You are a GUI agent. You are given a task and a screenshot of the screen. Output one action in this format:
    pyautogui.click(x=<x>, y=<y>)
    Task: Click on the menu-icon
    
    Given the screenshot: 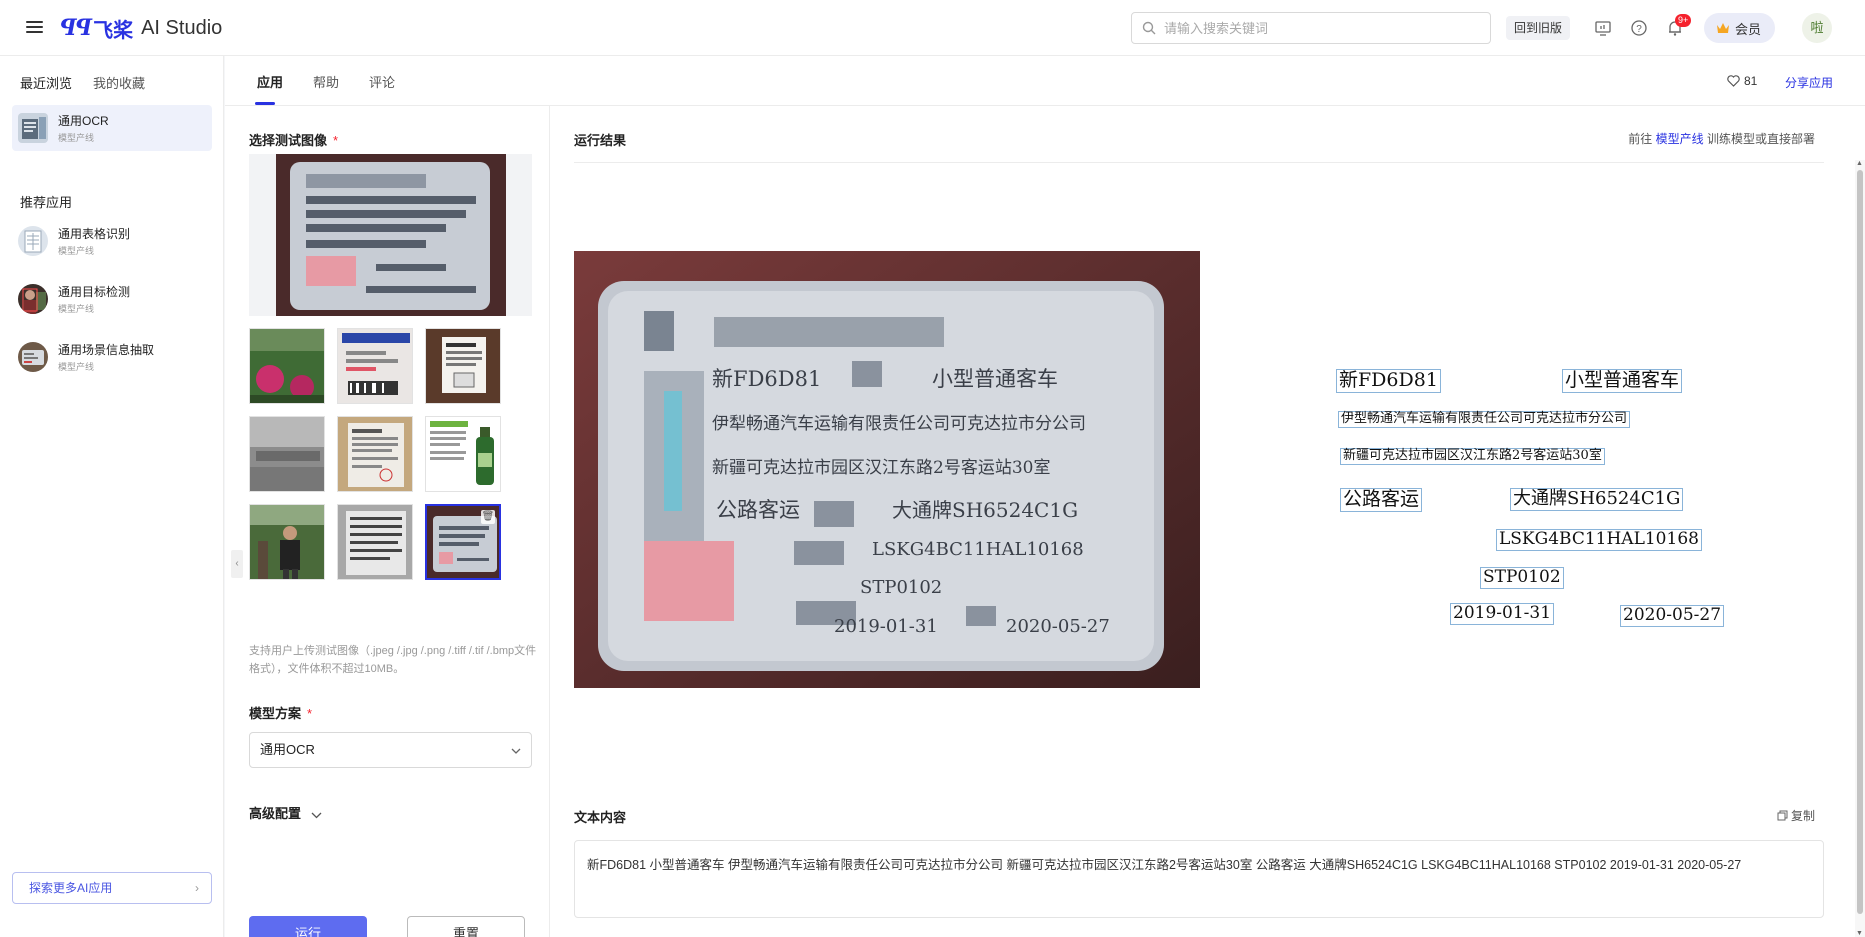 What is the action you would take?
    pyautogui.click(x=36, y=28)
    